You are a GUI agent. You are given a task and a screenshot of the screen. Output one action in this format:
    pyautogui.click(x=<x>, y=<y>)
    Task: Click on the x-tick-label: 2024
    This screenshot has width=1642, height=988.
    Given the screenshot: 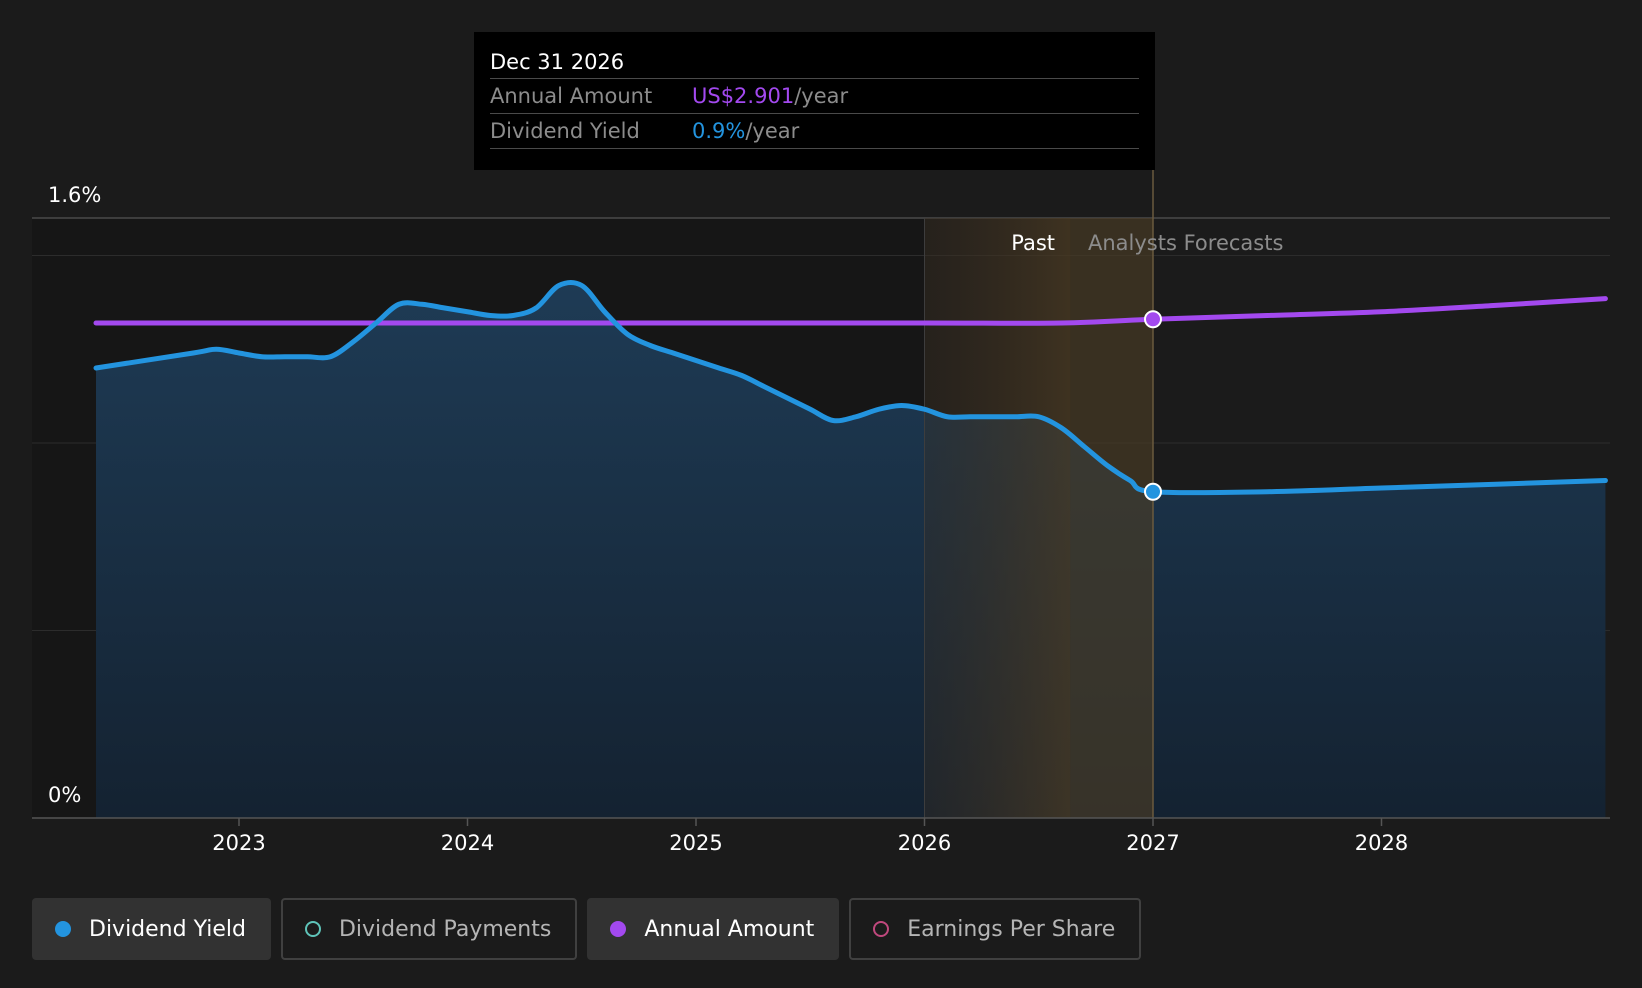 What is the action you would take?
    pyautogui.click(x=467, y=843)
    